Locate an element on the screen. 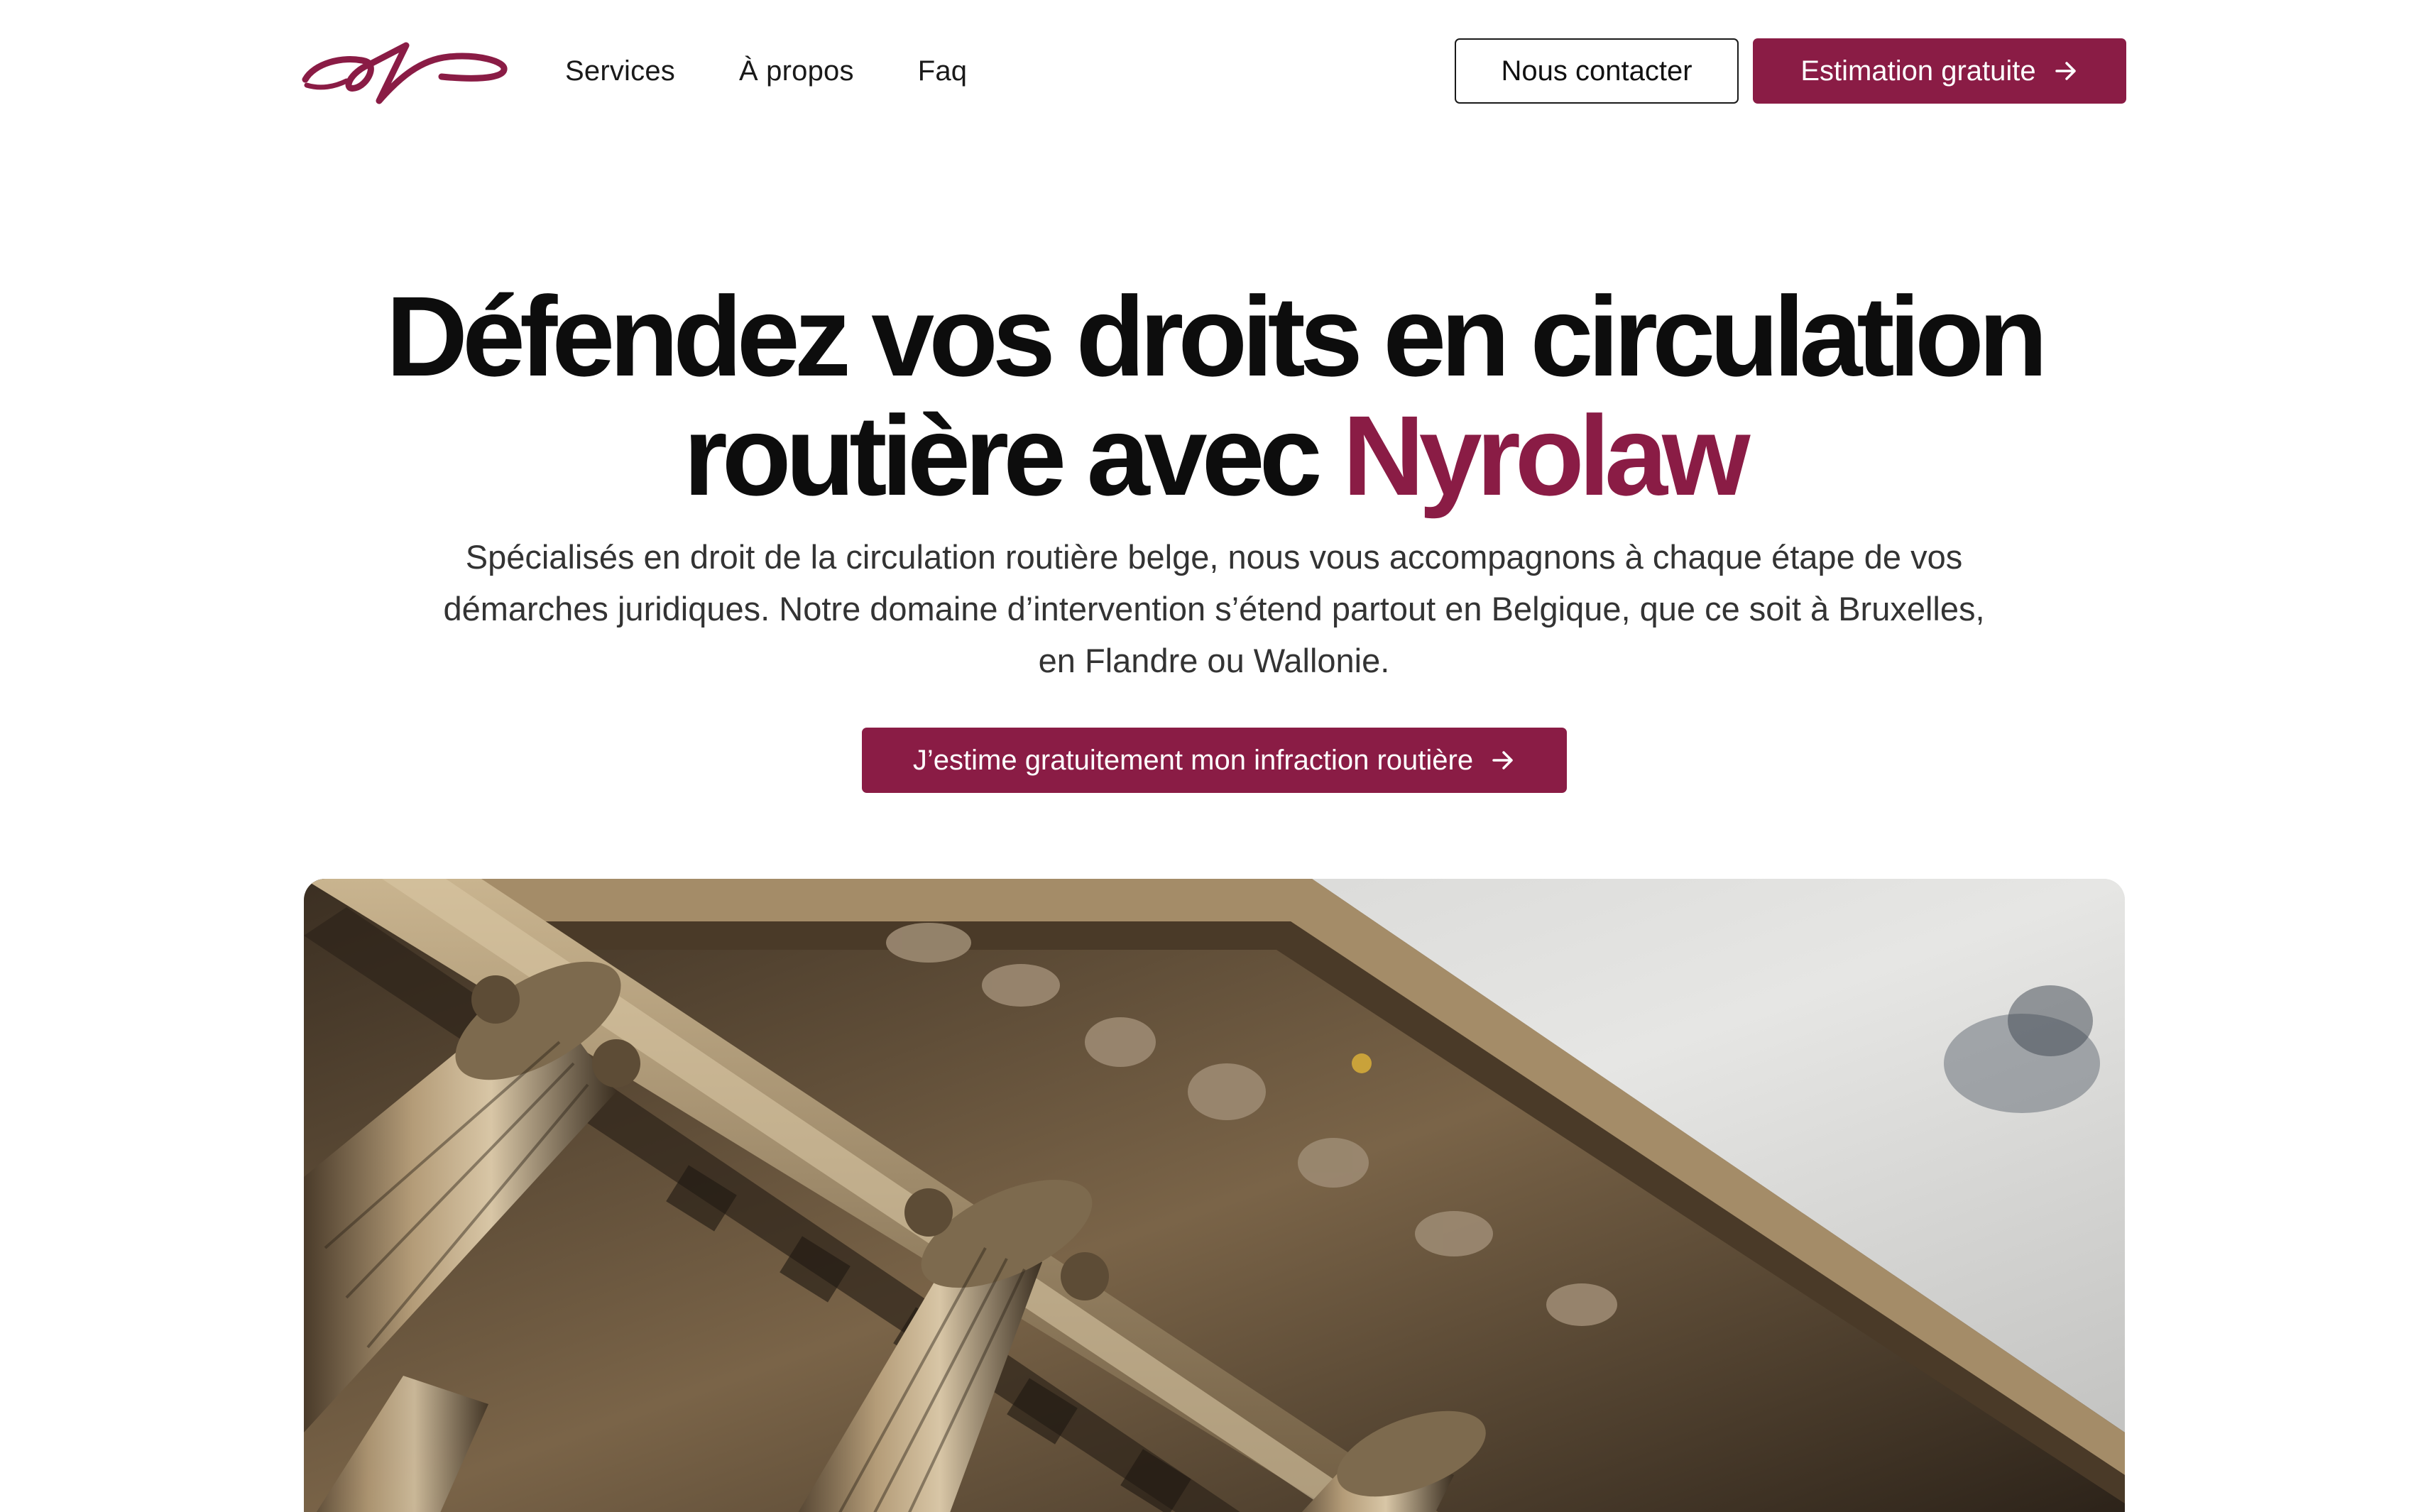  contact-button: Nous contacter is located at coordinates (1597, 71).